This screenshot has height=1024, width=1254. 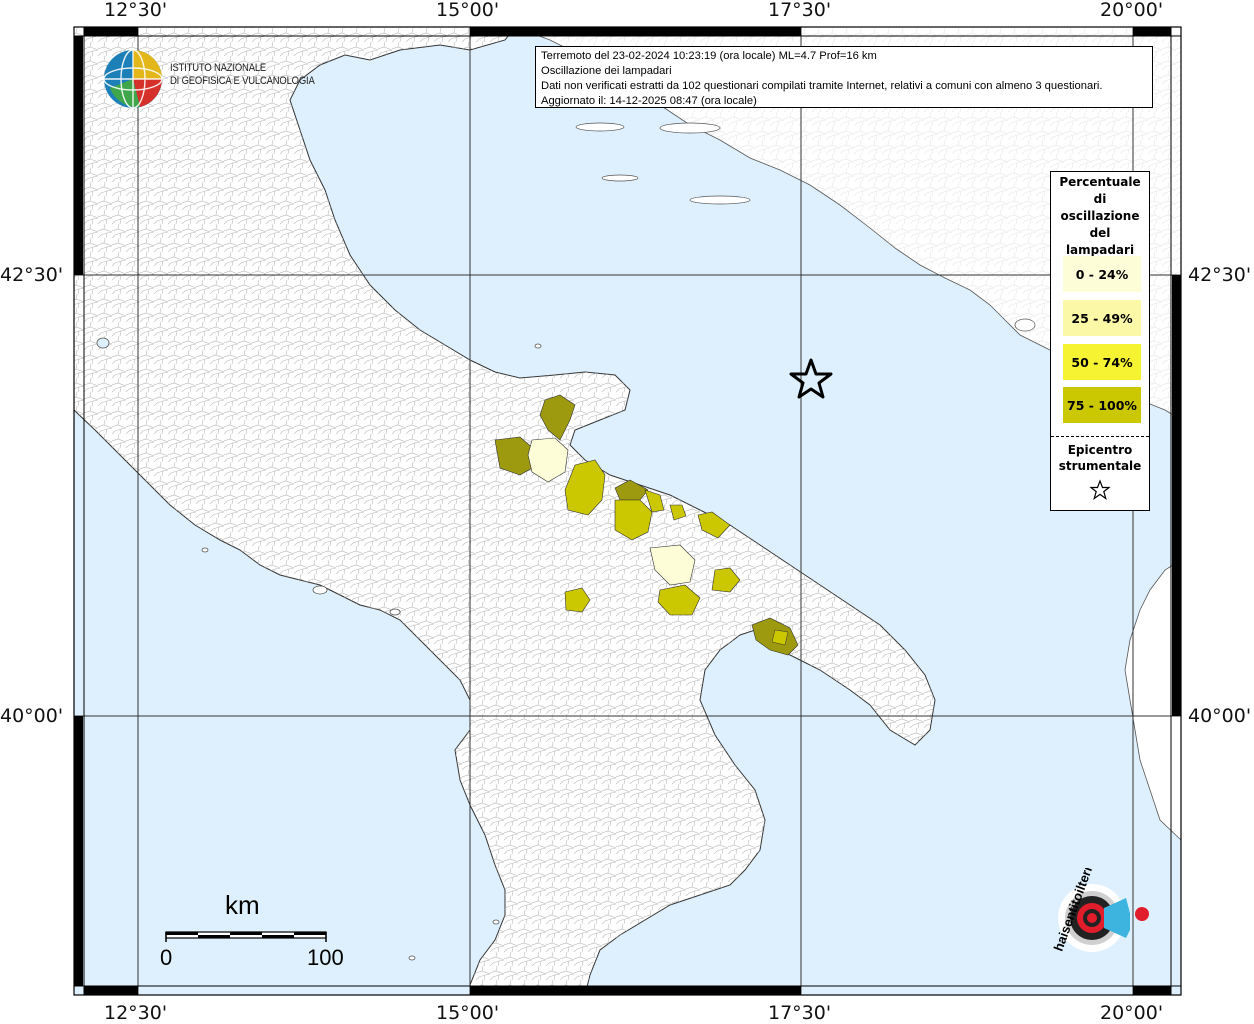 I want to click on legend-class-2: 50 - 74%, so click(x=1102, y=362).